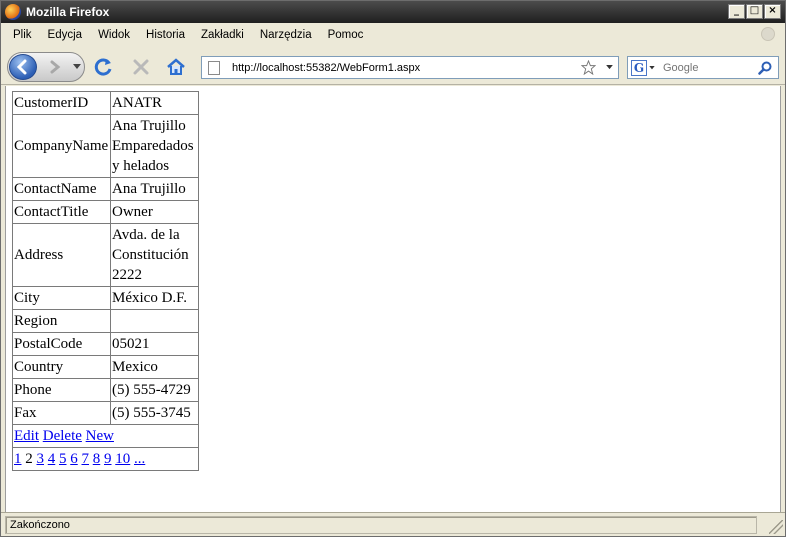 The image size is (786, 537). I want to click on field-name: Address, so click(61, 255).